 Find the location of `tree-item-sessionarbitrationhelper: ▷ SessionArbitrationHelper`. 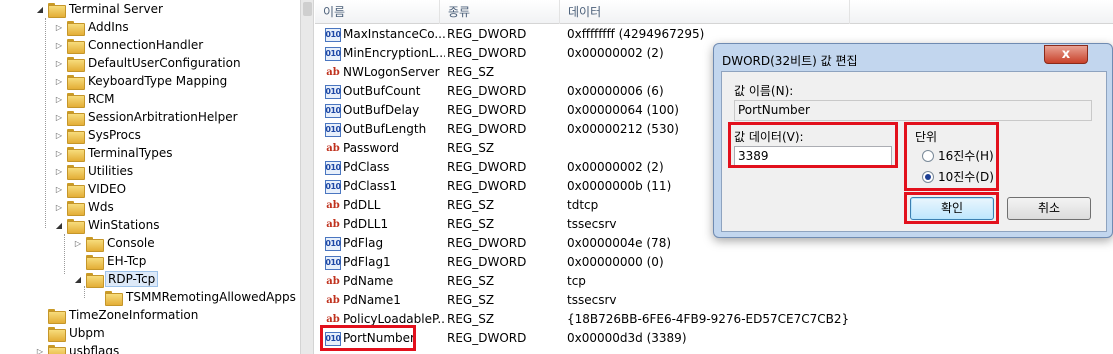

tree-item-sessionarbitrationhelper: ▷ SessionArbitrationHelper is located at coordinates (146, 117).